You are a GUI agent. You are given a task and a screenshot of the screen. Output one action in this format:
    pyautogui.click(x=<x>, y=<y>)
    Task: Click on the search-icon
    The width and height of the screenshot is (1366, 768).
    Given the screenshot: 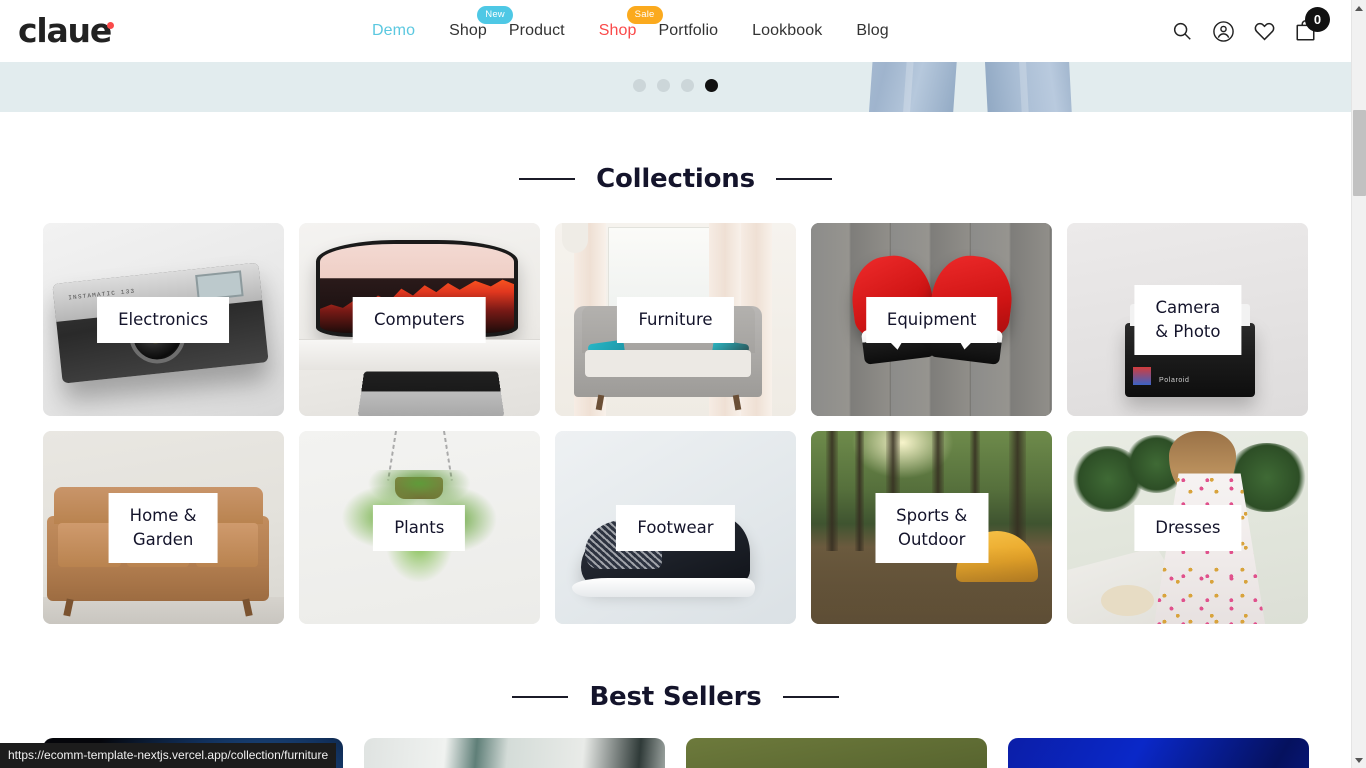 What is the action you would take?
    pyautogui.click(x=1182, y=31)
    